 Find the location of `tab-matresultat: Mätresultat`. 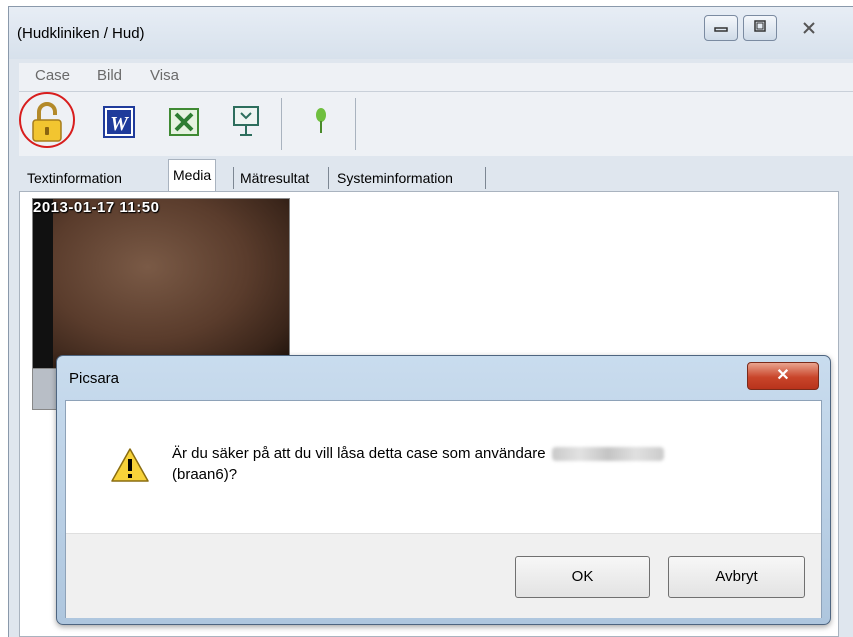

tab-matresultat: Mätresultat is located at coordinates (274, 178).